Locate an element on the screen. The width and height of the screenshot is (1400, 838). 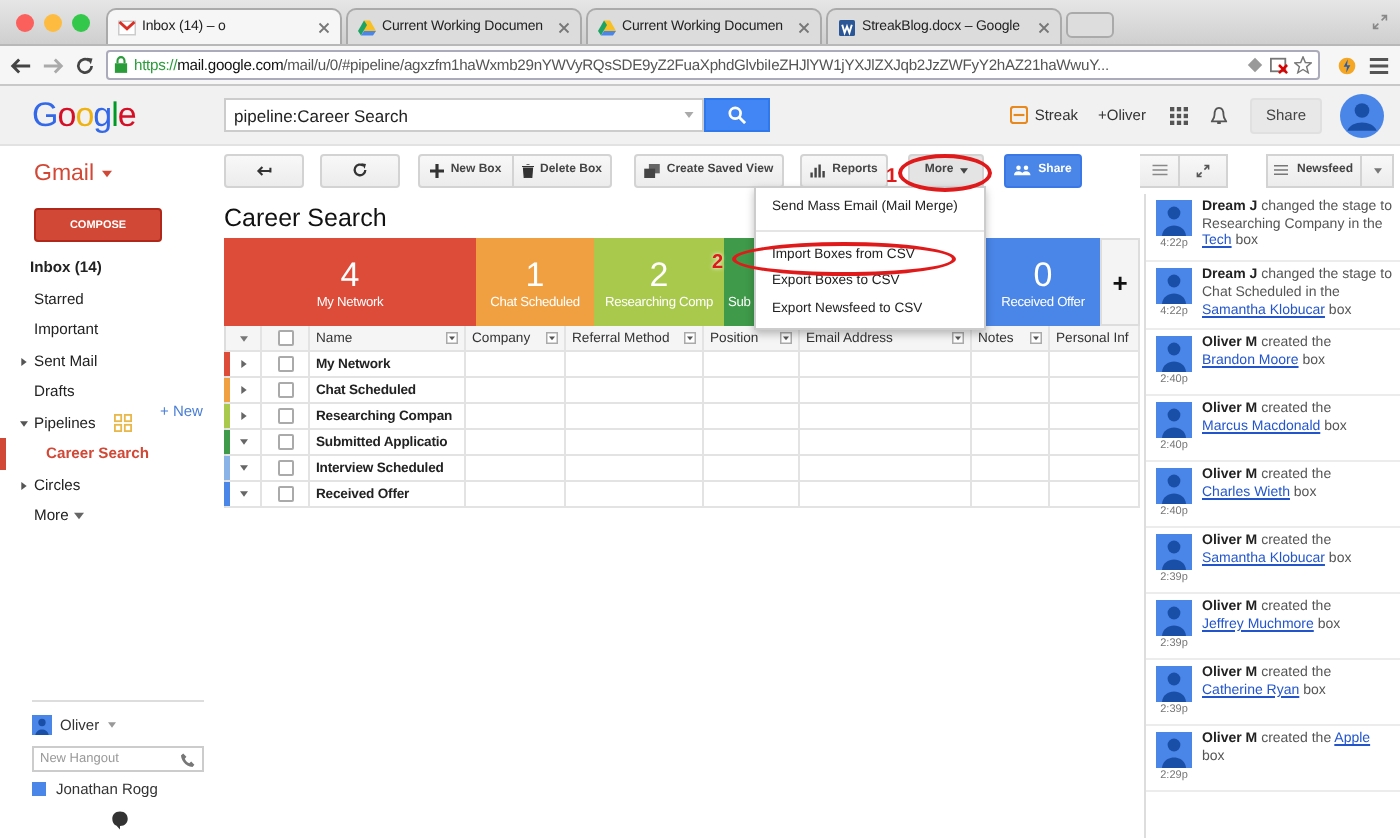
step-number: 2 is located at coordinates (718, 264).